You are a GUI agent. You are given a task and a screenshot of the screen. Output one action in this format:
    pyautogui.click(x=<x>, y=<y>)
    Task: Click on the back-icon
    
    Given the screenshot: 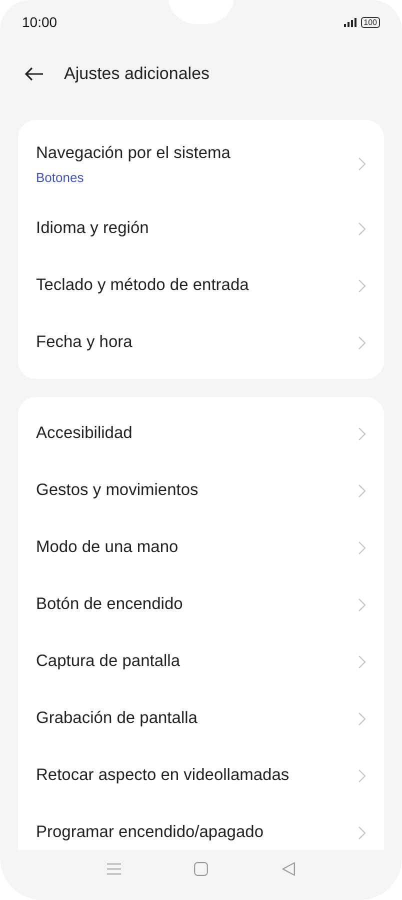 What is the action you would take?
    pyautogui.click(x=289, y=869)
    